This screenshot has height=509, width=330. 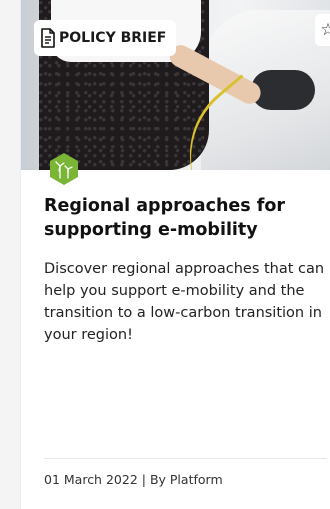 What do you see at coordinates (185, 458) in the screenshot?
I see `card-divider` at bounding box center [185, 458].